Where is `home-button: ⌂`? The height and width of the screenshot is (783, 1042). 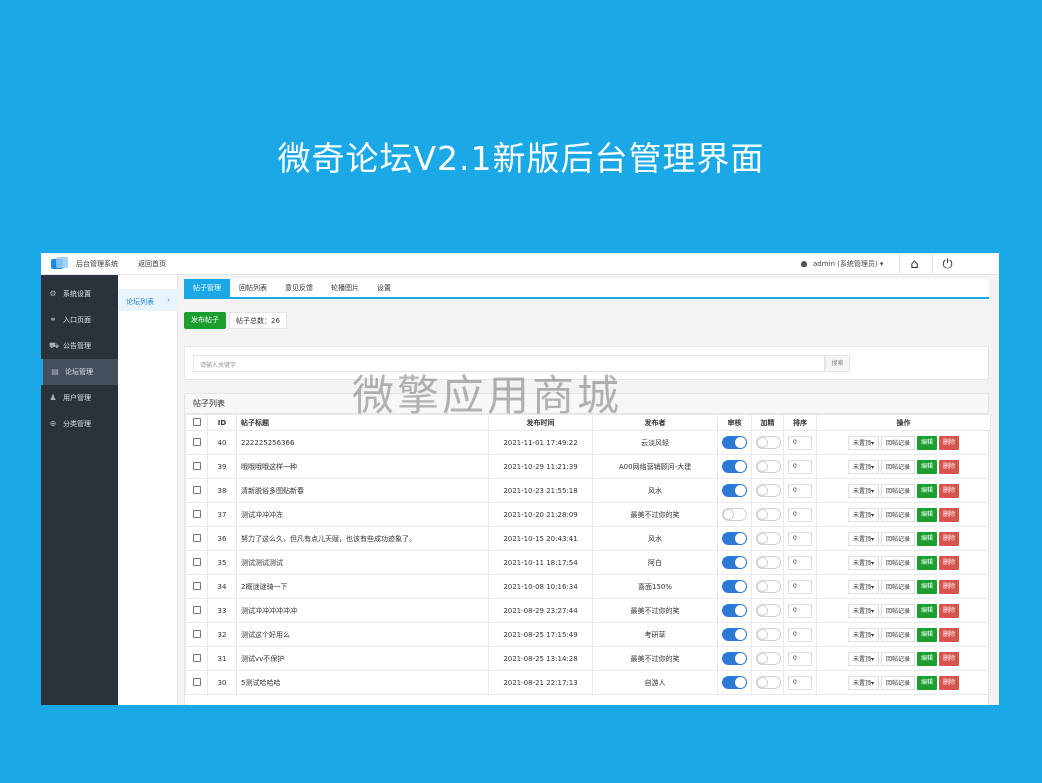
home-button: ⌂ is located at coordinates (914, 264).